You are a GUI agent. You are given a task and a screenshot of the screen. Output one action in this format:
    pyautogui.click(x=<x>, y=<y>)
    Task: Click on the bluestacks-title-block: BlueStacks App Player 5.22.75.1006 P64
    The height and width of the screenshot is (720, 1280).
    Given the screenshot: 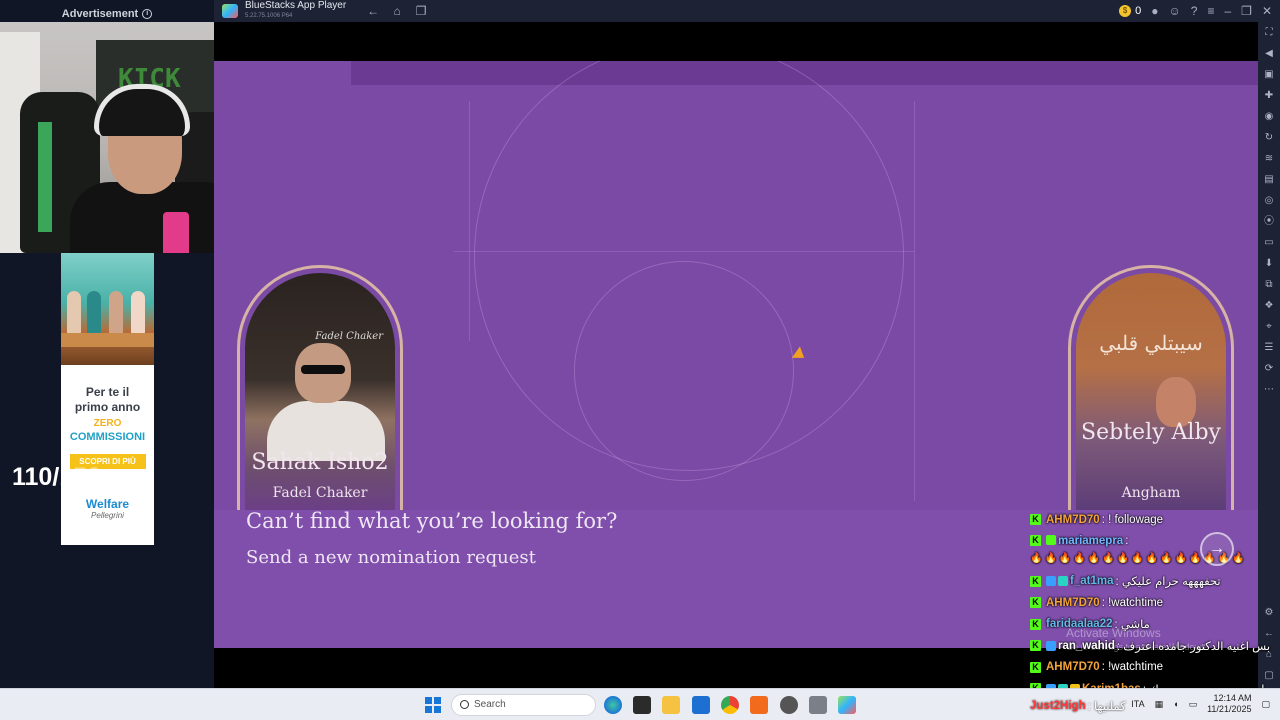 What is the action you would take?
    pyautogui.click(x=295, y=11)
    